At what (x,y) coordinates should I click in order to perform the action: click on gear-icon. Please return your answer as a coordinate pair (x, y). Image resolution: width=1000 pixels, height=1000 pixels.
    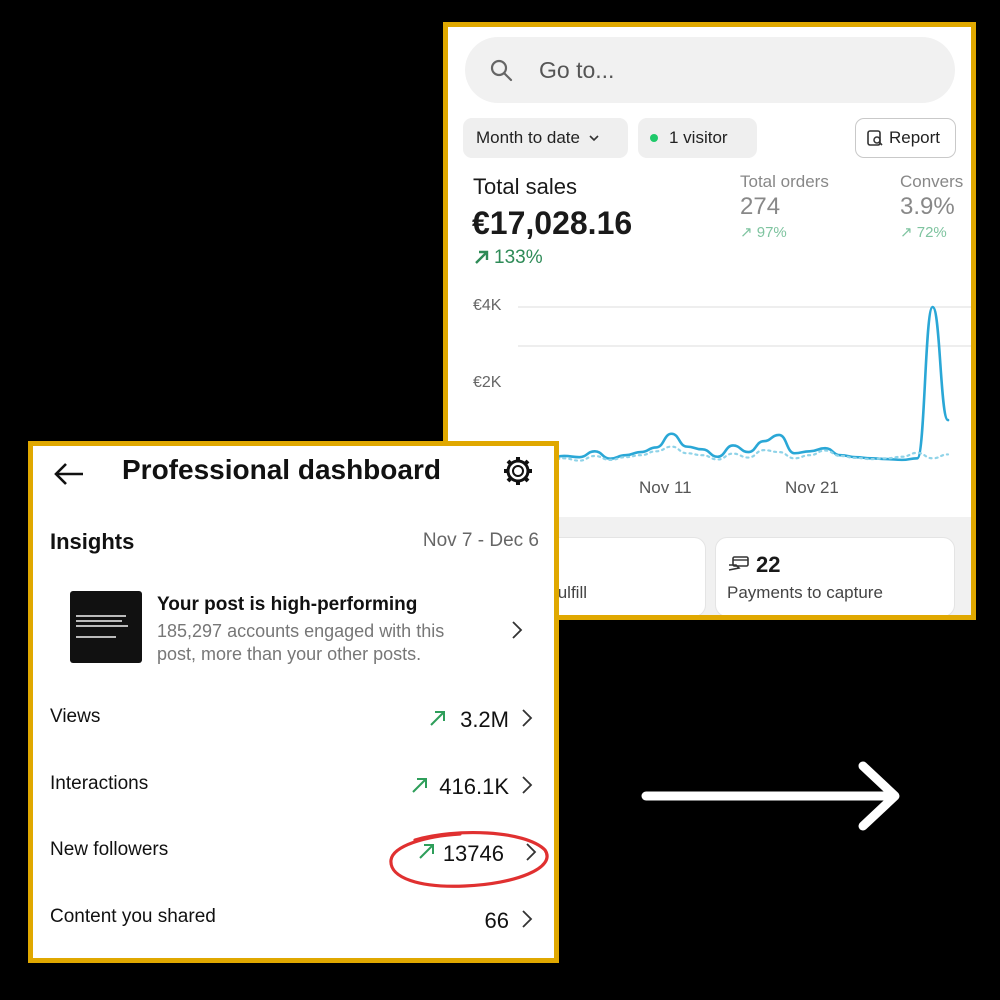
    Looking at the image, I should click on (518, 471).